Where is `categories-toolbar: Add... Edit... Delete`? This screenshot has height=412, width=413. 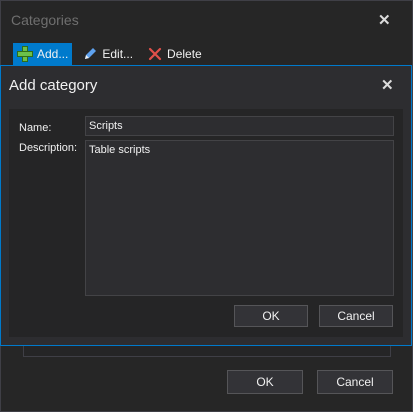 categories-toolbar: Add... Edit... Delete is located at coordinates (112, 54).